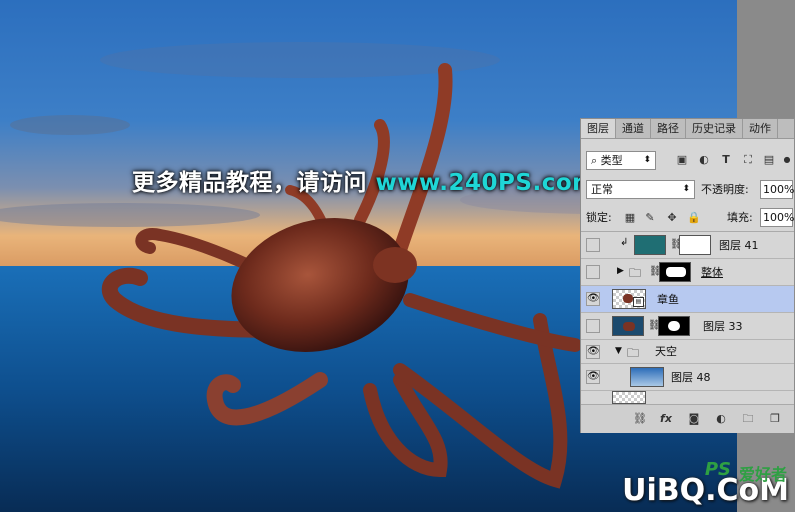 Image resolution: width=795 pixels, height=512 pixels. Describe the element at coordinates (769, 160) in the screenshot. I see `smart-object-filter-icon: ▤` at that location.